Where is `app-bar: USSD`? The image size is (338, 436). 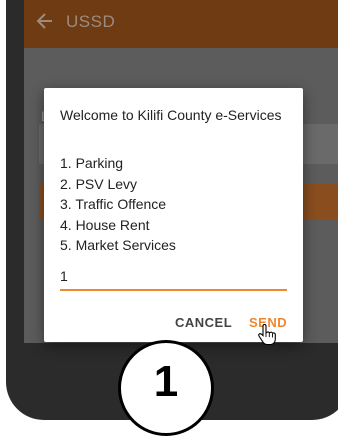 app-bar: USSD is located at coordinates (181, 24).